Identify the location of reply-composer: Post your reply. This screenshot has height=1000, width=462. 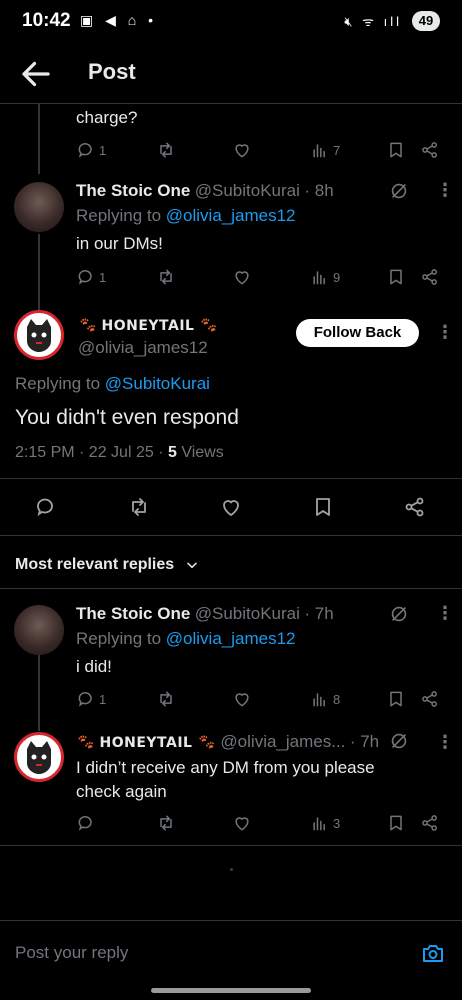
(231, 953).